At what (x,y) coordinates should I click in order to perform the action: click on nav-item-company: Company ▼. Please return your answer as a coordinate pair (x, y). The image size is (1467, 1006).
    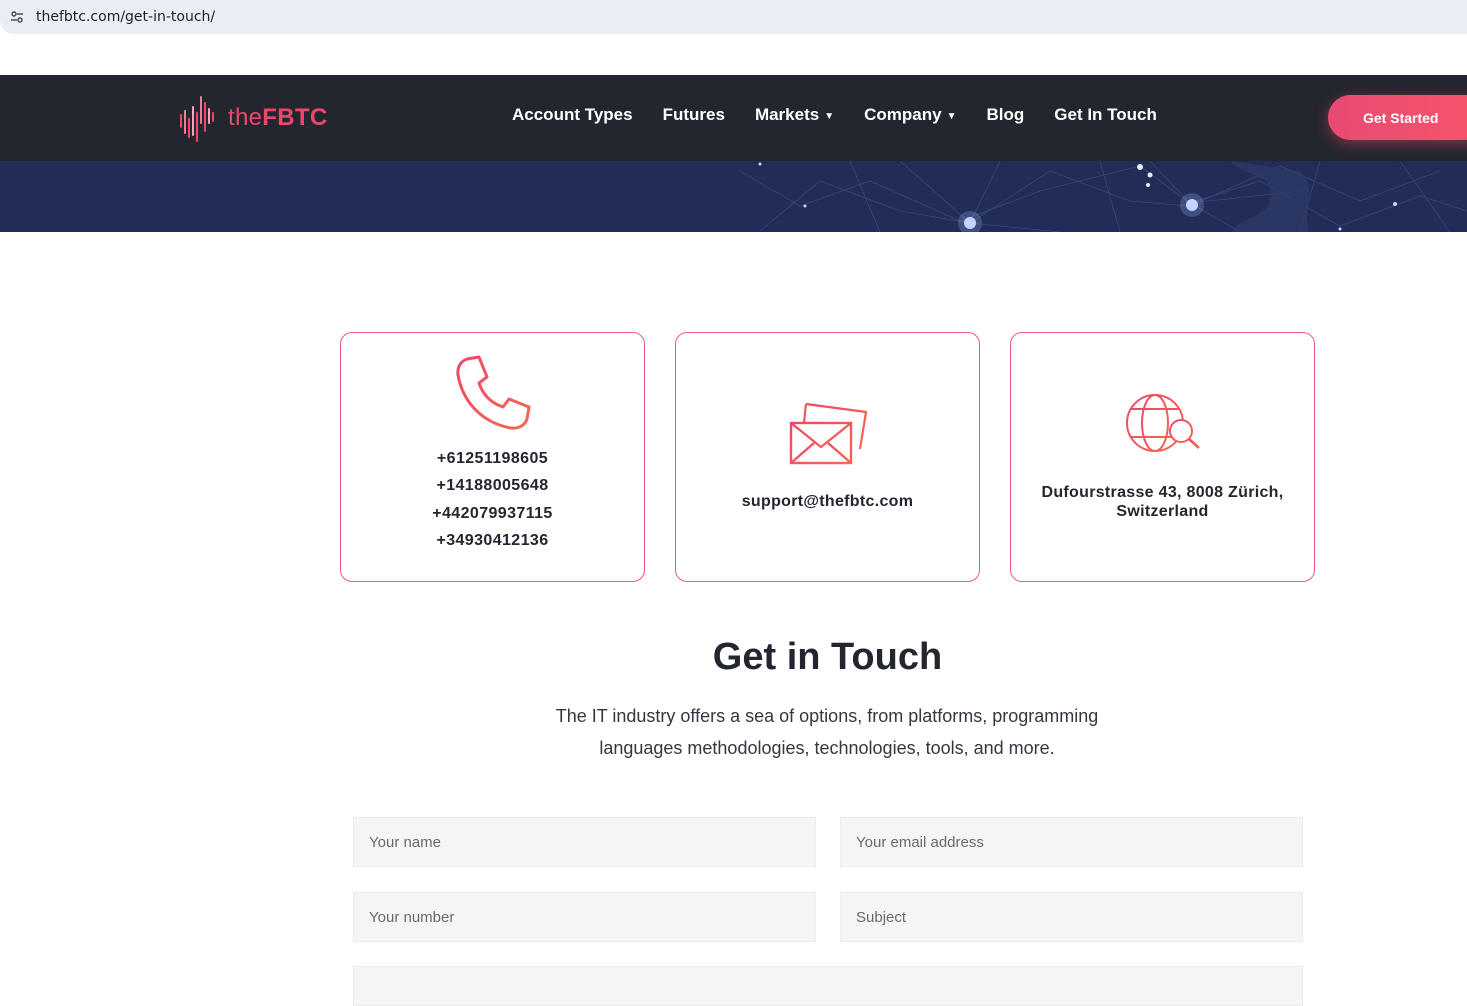
    Looking at the image, I should click on (910, 115).